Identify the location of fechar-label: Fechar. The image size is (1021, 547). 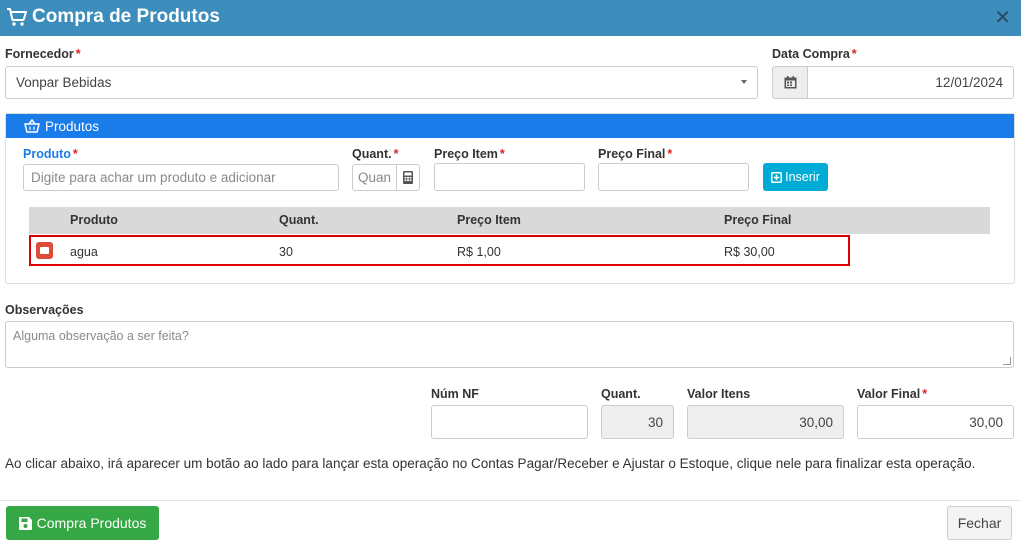
(979, 523).